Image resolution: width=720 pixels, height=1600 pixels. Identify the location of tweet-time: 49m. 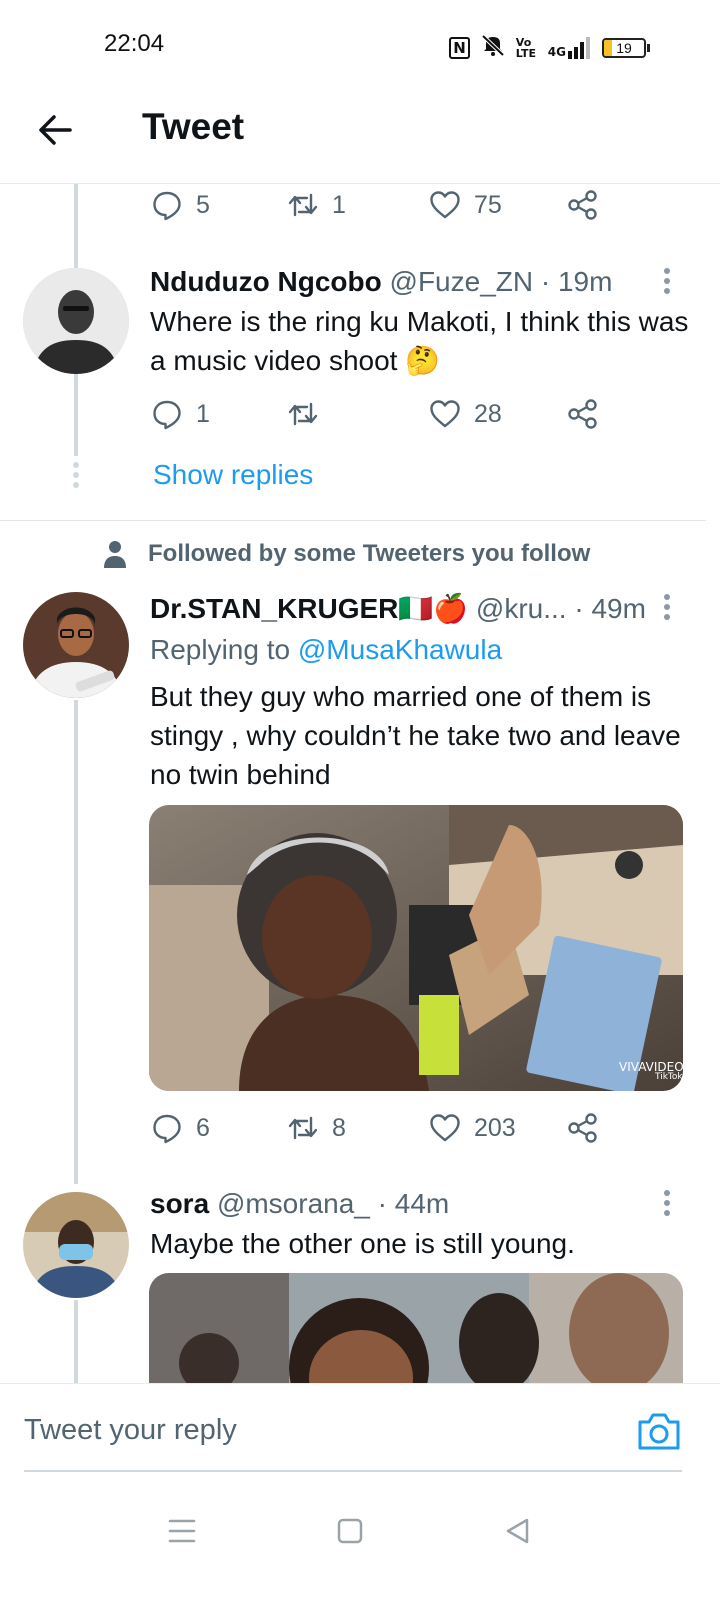
(618, 608).